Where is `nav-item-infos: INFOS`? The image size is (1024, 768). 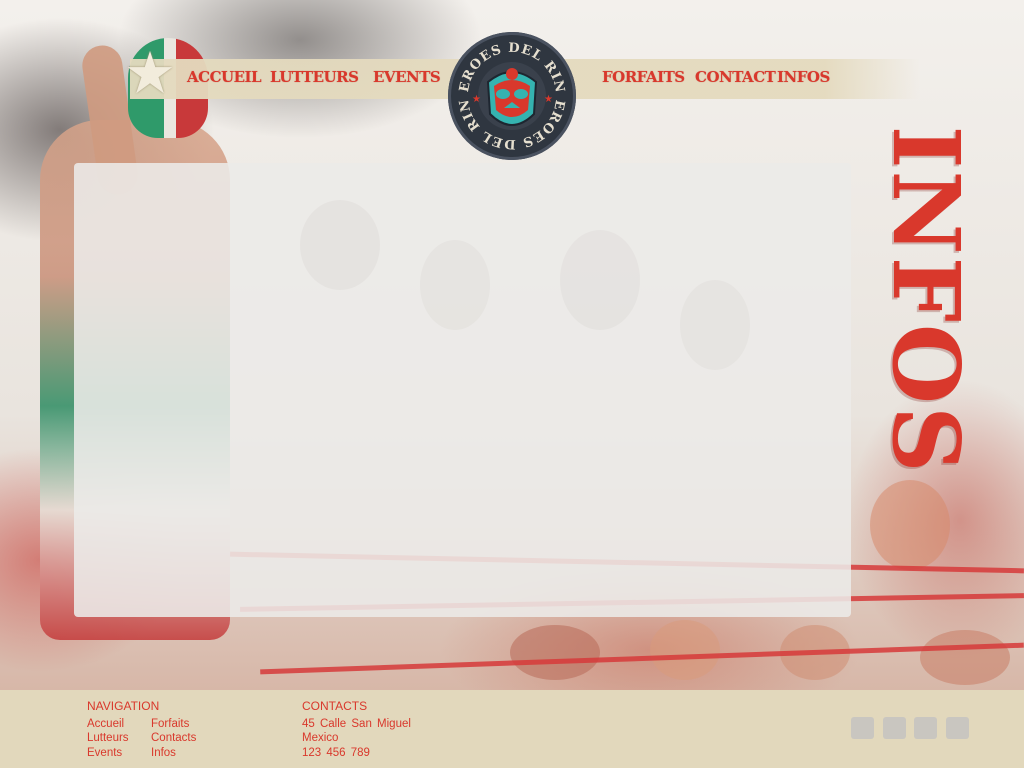 nav-item-infos: INFOS is located at coordinates (803, 77).